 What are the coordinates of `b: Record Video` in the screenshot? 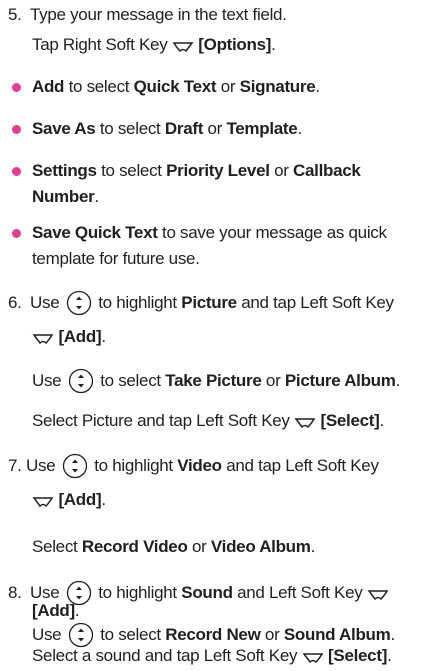 It's located at (134, 546).